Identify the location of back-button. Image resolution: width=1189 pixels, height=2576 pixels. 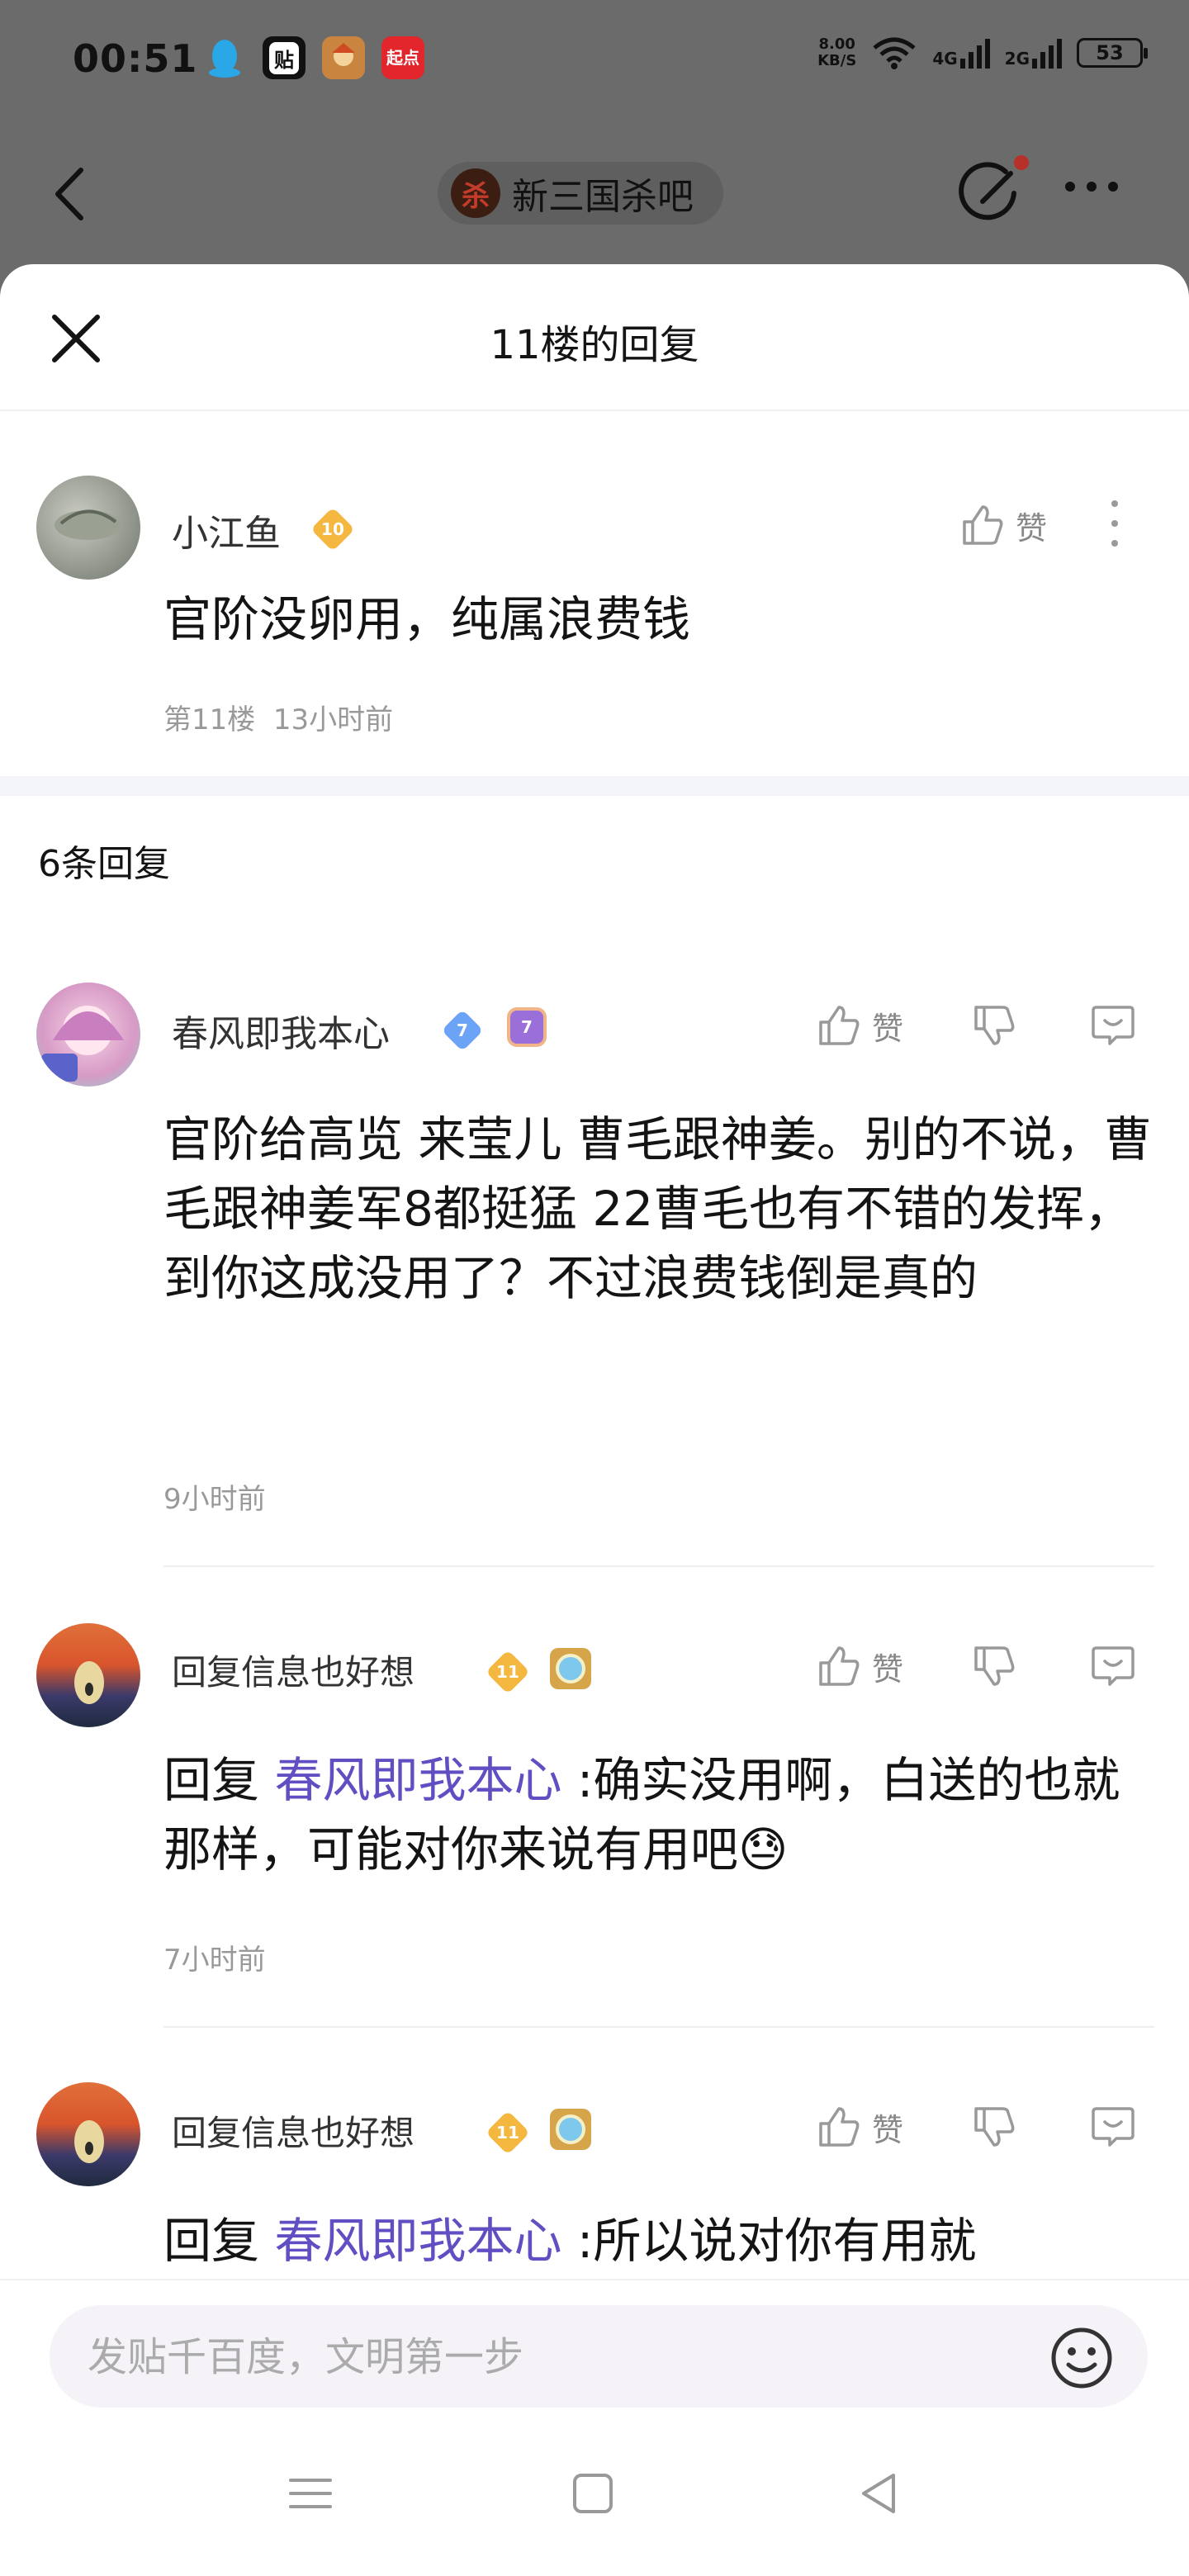
(71, 194).